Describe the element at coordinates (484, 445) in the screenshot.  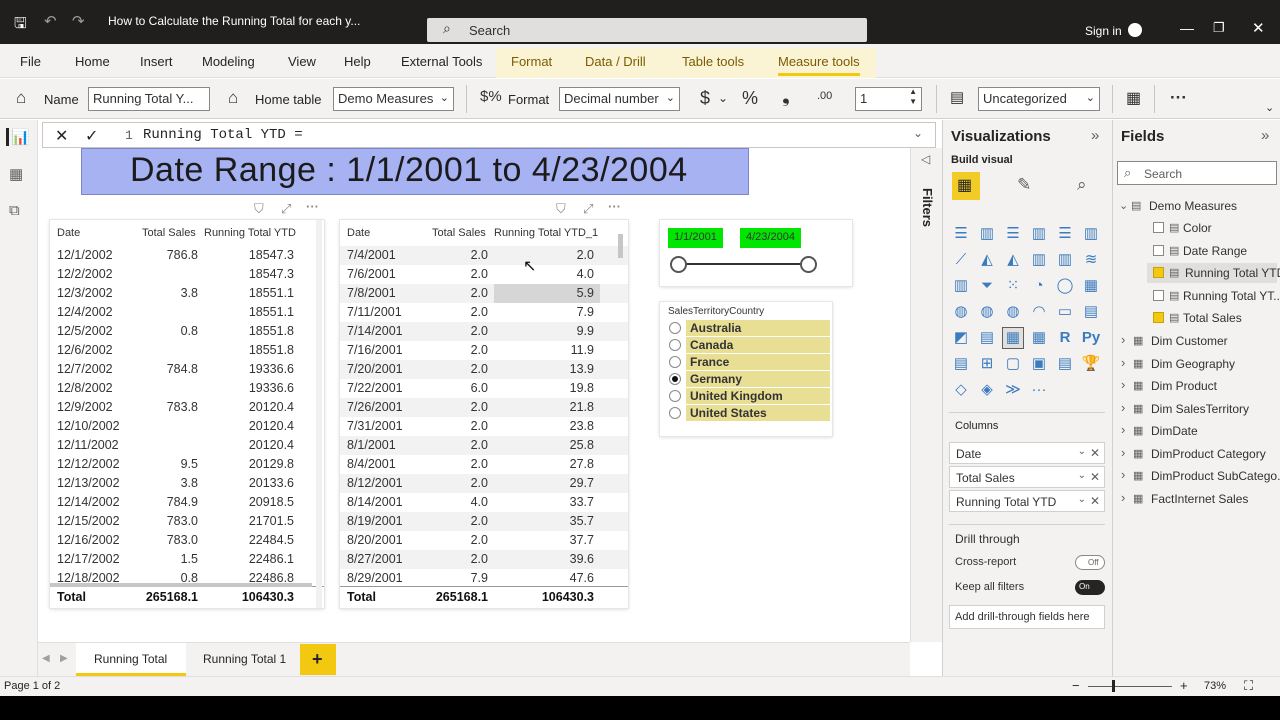
I see `table-row: 8/1/2001 2.0 25.8` at that location.